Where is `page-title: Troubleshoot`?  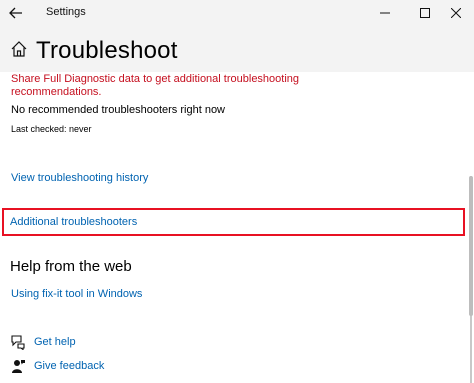 page-title: Troubleshoot is located at coordinates (107, 50).